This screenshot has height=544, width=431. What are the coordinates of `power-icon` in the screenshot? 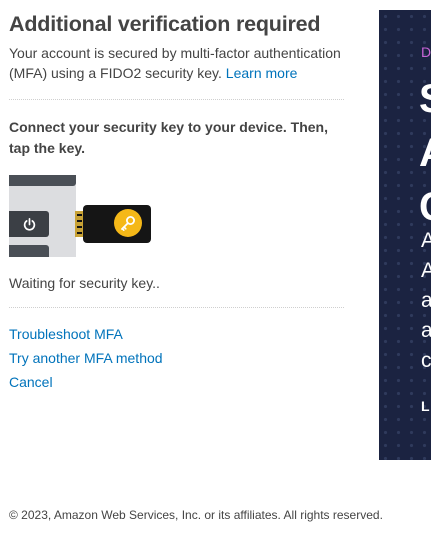 It's located at (29, 224).